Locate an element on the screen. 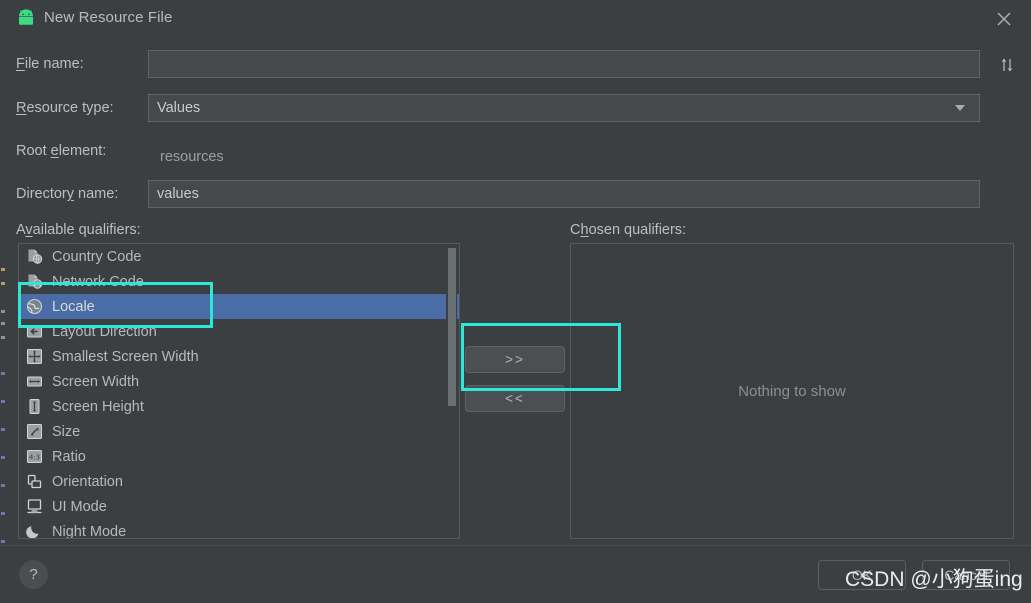 Image resolution: width=1031 pixels, height=603 pixels. chosen-qualifiers-label: Chosen qualifiers: is located at coordinates (628, 230).